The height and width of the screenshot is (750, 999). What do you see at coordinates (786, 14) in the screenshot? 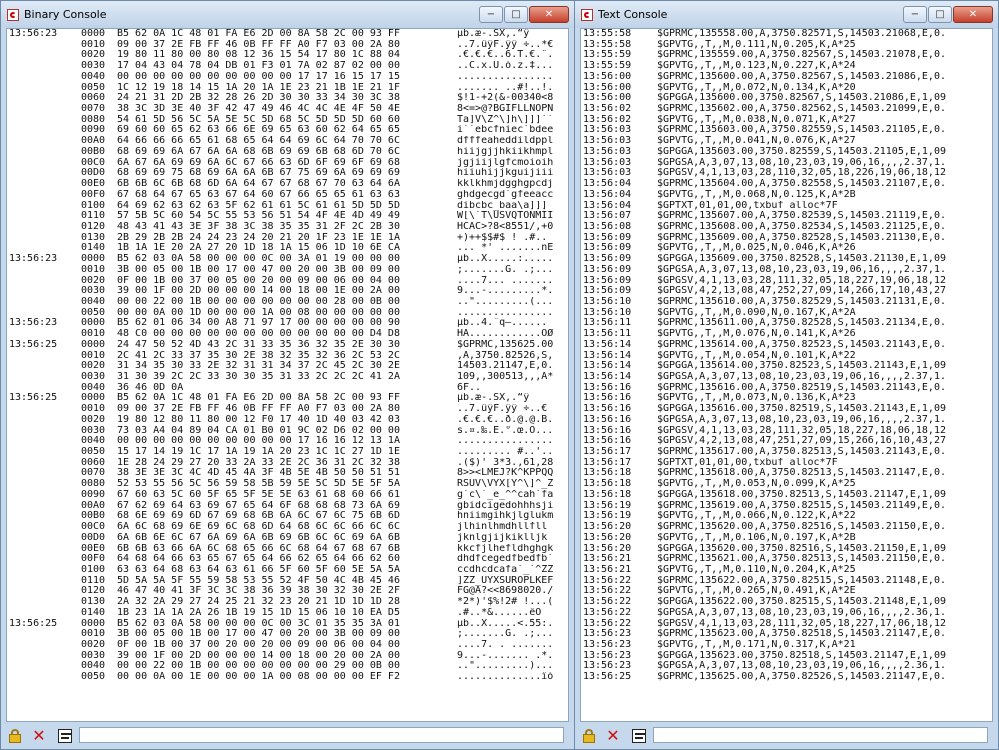
I see `text-console-titlebar: Text Console − □ ✕` at bounding box center [786, 14].